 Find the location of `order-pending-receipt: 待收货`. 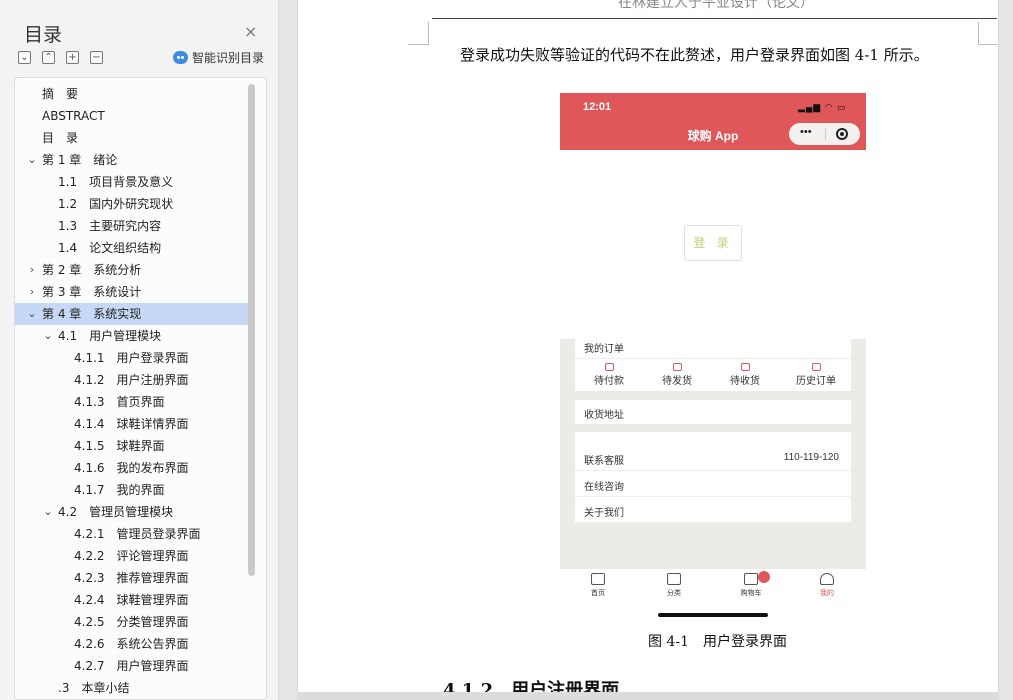

order-pending-receipt: 待收货 is located at coordinates (745, 375).